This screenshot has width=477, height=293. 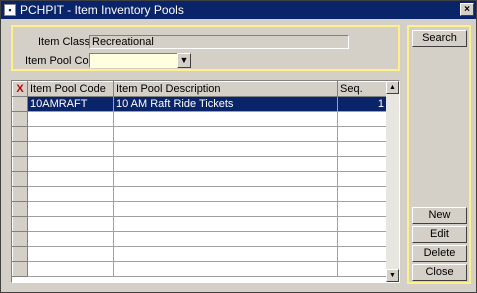 What do you see at coordinates (362, 104) in the screenshot?
I see `seq-cell: 1` at bounding box center [362, 104].